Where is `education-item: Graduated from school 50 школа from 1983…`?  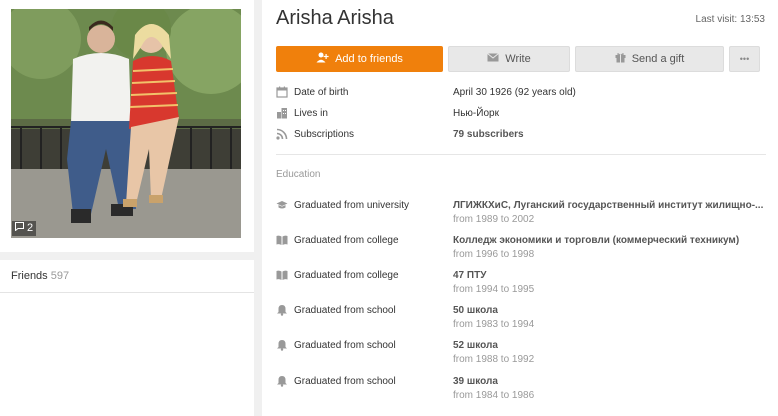 education-item: Graduated from school 50 школа from 1983… is located at coordinates (526, 316).